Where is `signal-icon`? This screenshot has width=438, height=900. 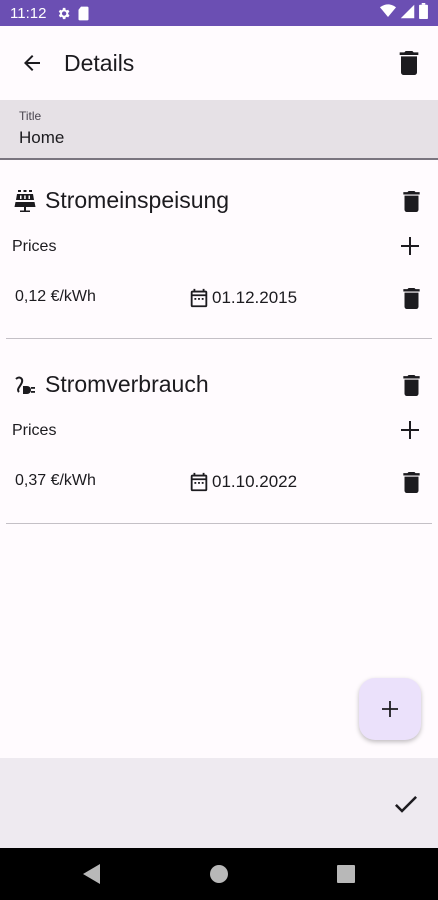
signal-icon is located at coordinates (407, 13).